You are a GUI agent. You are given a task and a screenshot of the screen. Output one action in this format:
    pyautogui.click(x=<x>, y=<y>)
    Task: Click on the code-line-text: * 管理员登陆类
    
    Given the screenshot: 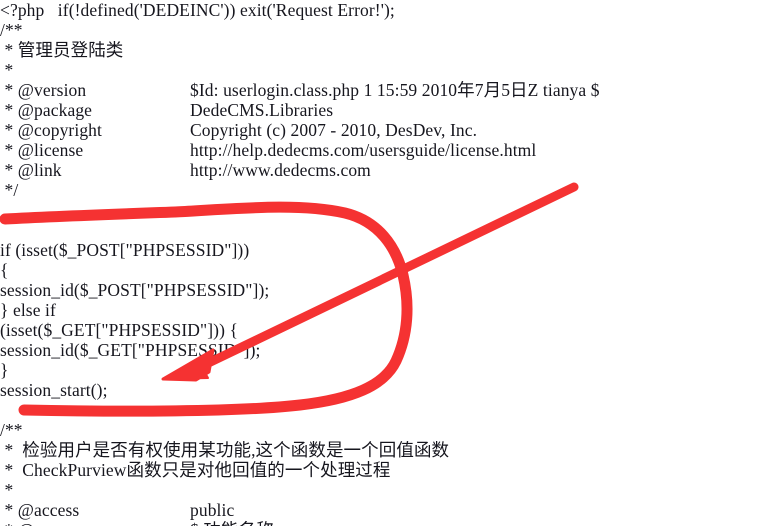 What is the action you would take?
    pyautogui.click(x=62, y=50)
    